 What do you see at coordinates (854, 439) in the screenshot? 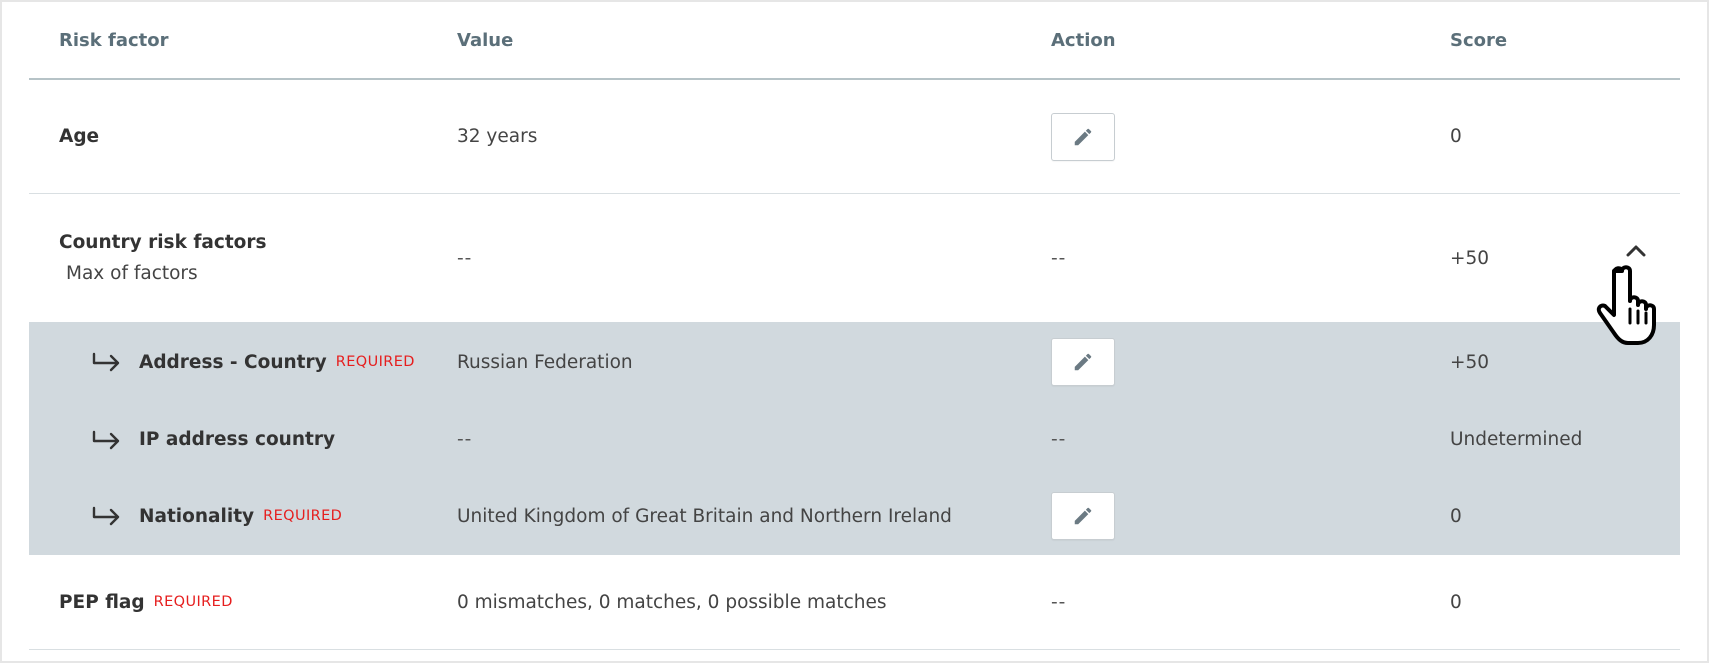
I see `table-row-ip-address-country: IP address country -- -- Undetermined` at bounding box center [854, 439].